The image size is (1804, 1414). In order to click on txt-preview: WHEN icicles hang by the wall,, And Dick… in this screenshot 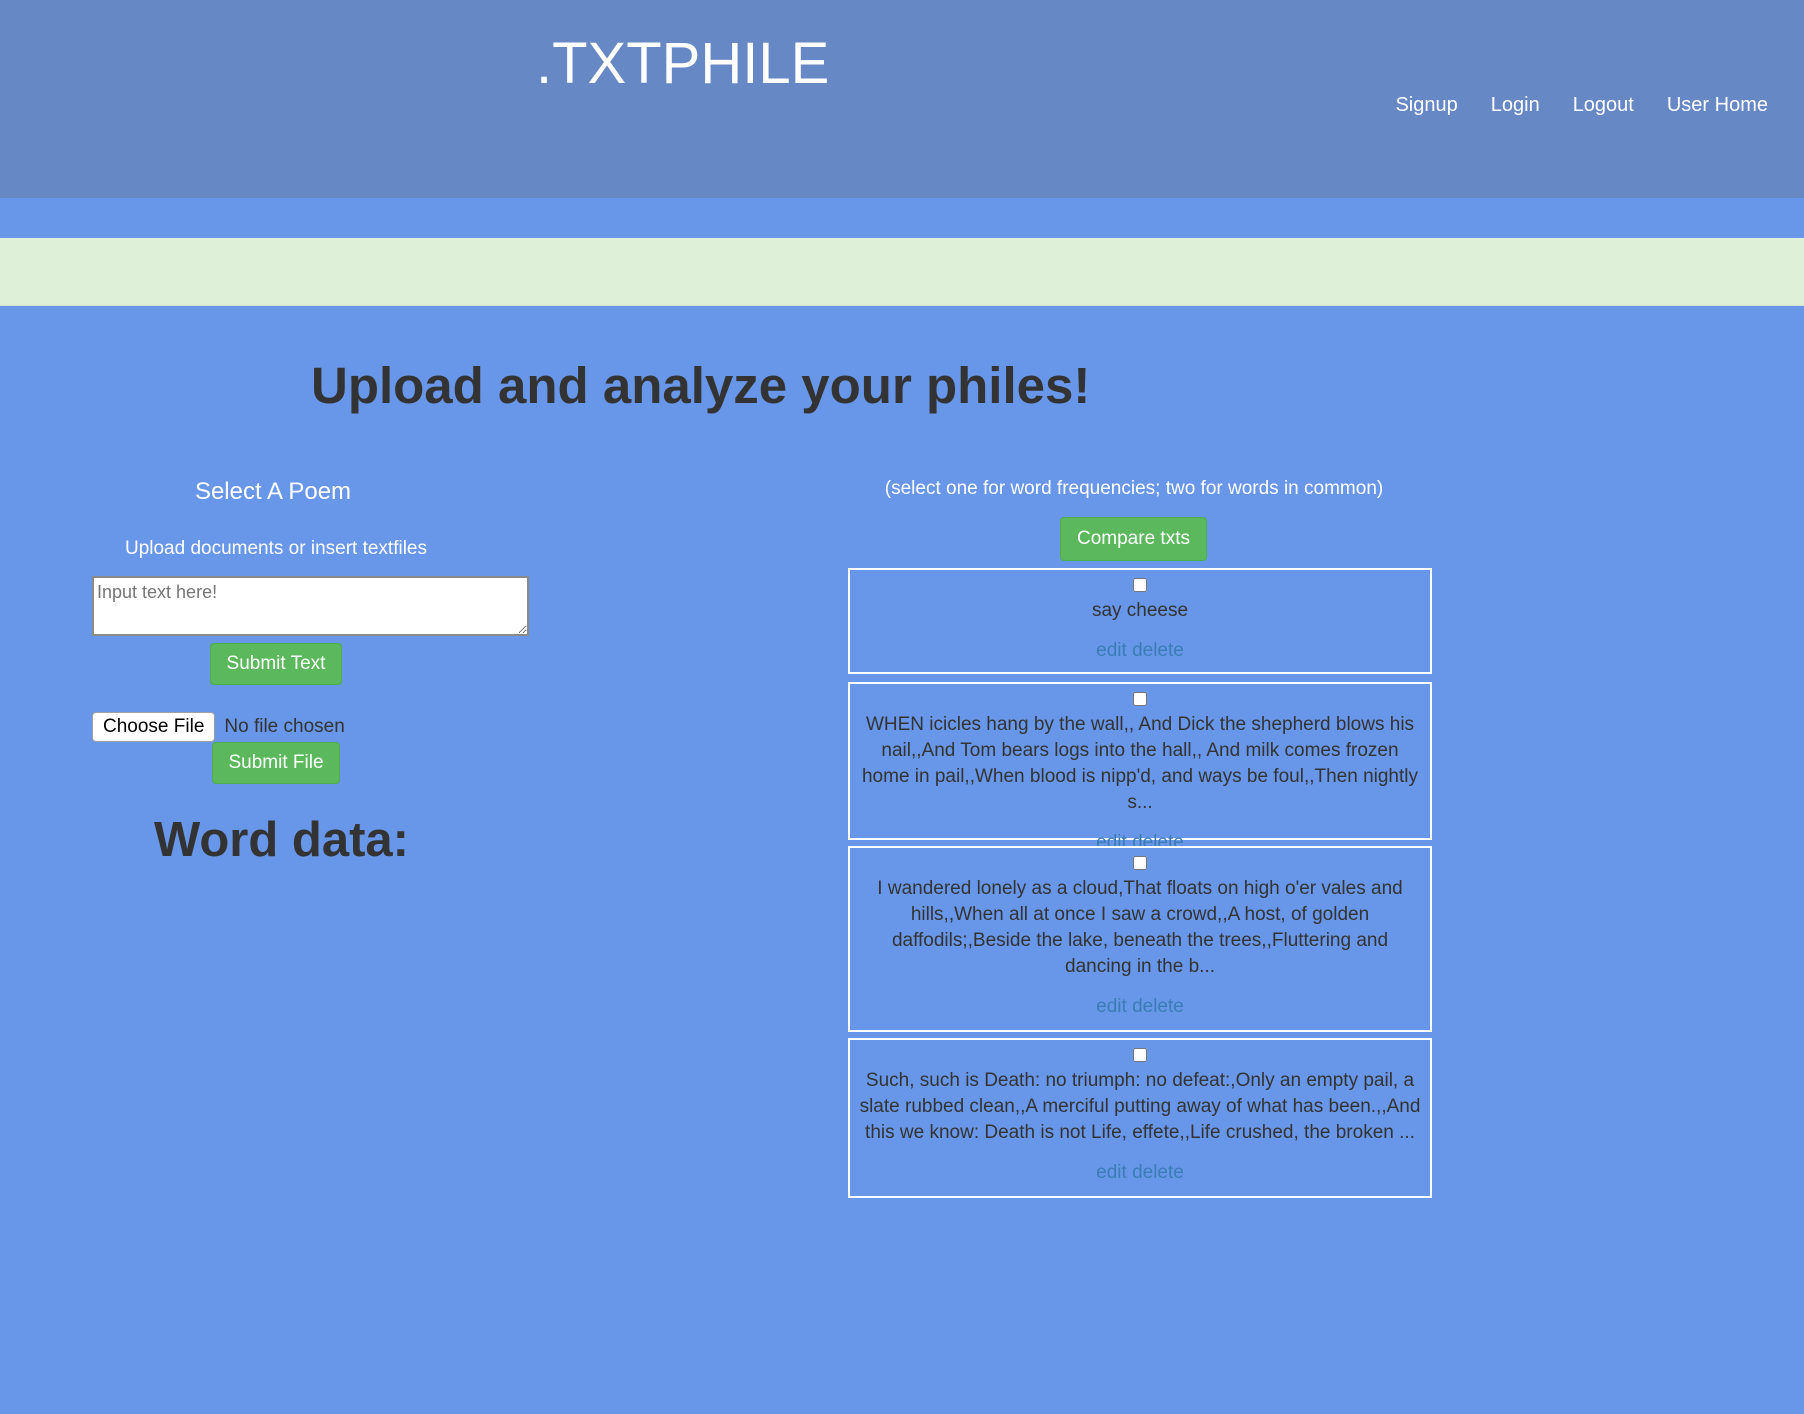, I will do `click(1140, 763)`.